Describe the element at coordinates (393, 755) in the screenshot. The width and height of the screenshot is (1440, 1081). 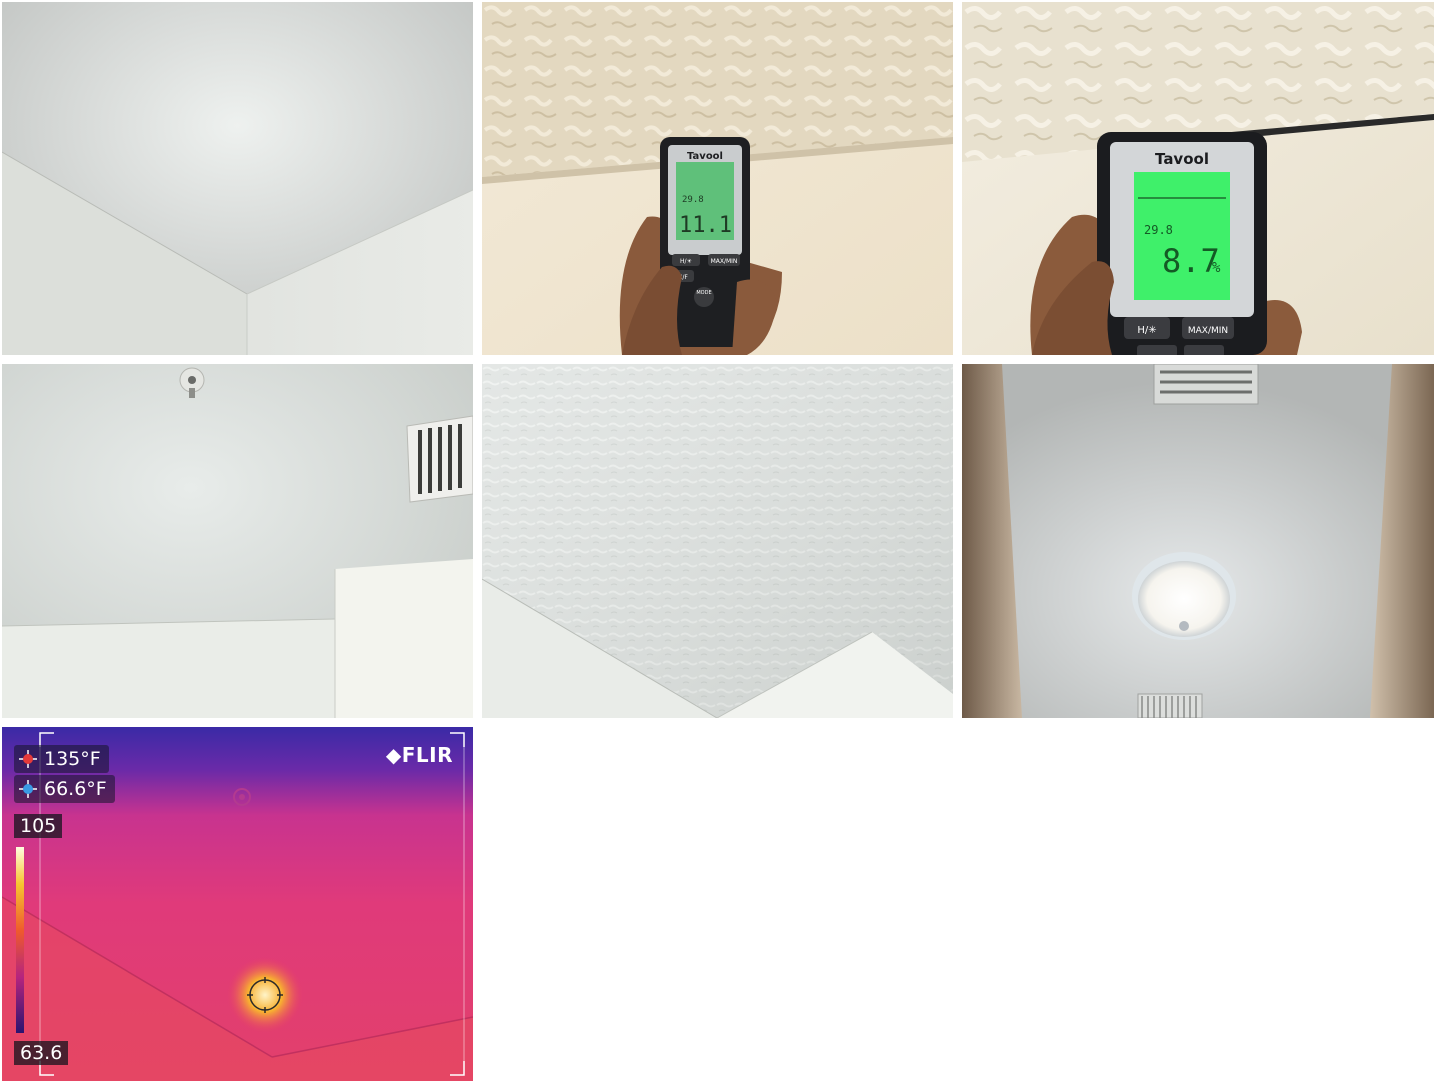
I see `flir-diamond-icon: ◆` at that location.